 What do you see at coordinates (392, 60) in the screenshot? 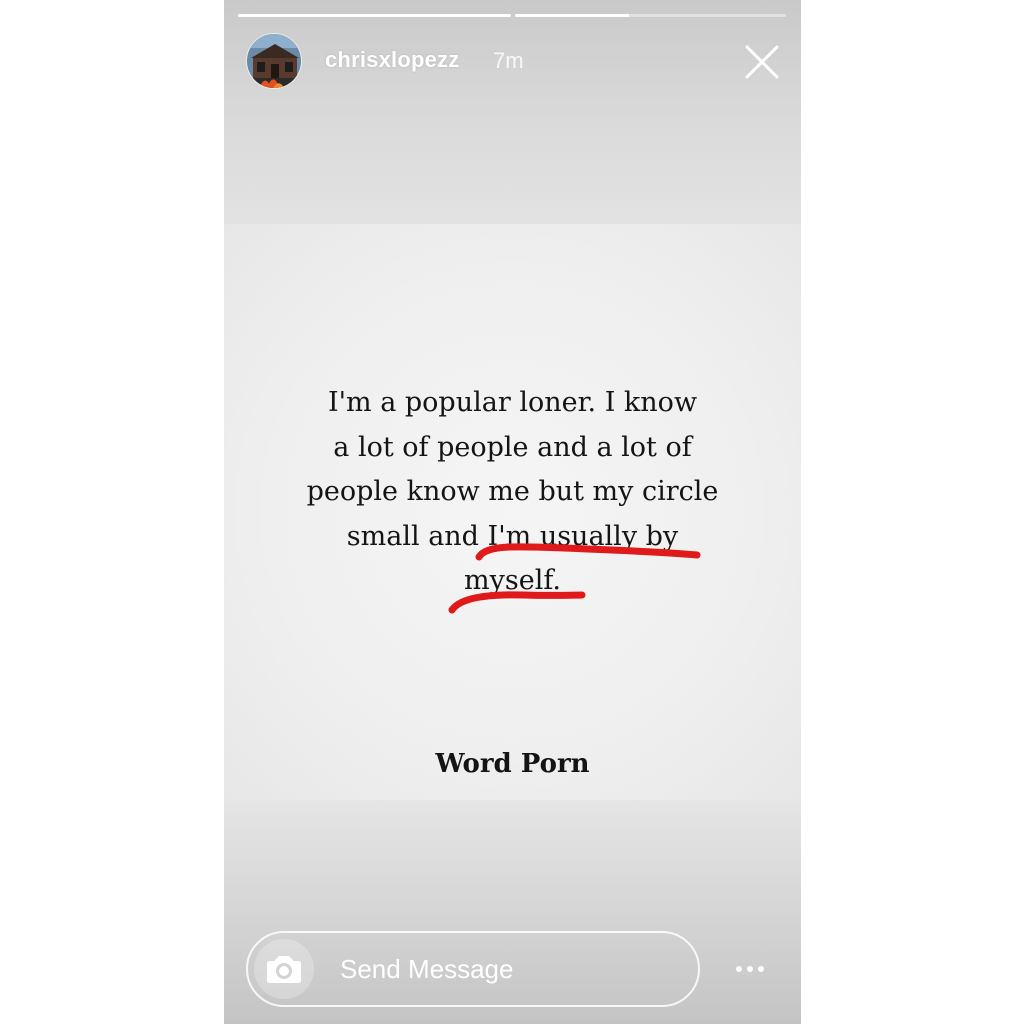
I see `username: chrisxlopezz` at bounding box center [392, 60].